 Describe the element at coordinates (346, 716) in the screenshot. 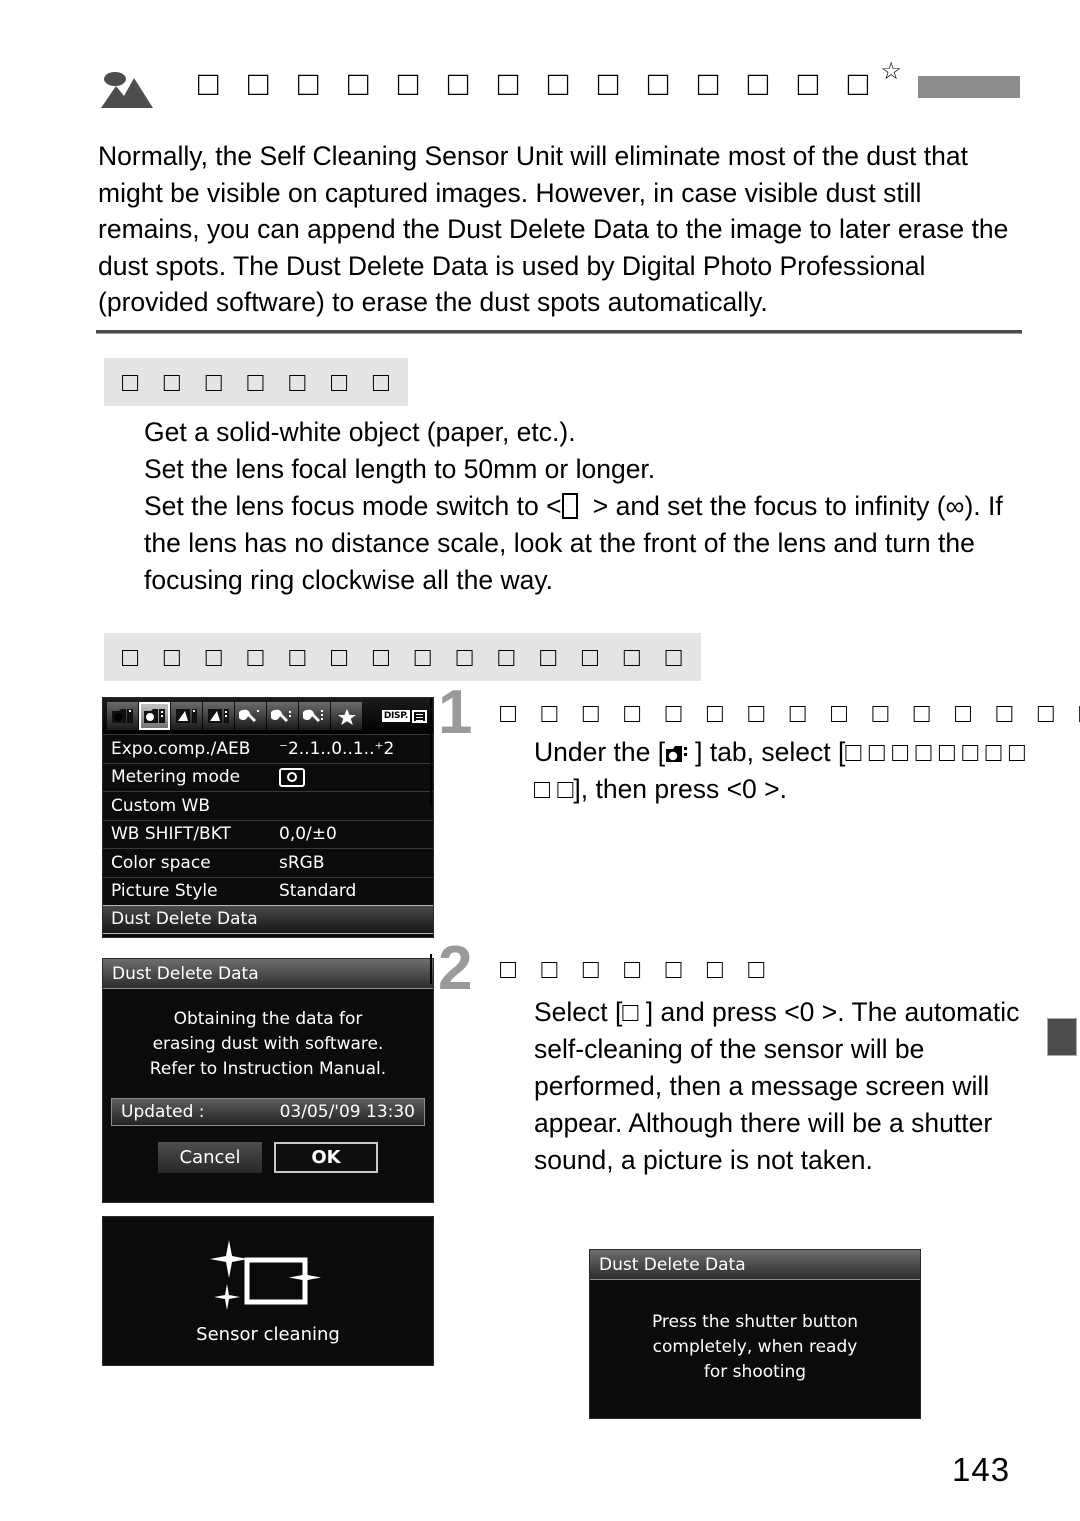

I see `tab-my-menu` at that location.